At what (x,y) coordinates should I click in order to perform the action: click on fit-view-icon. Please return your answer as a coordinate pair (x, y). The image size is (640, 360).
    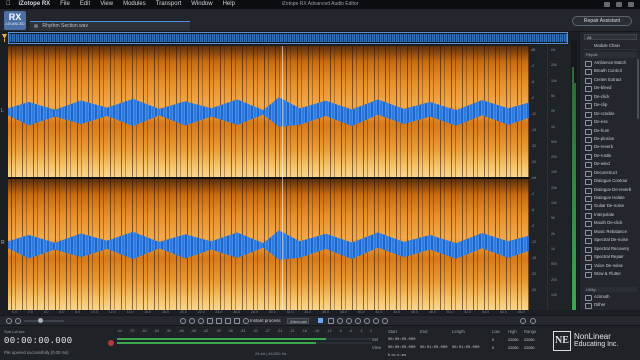
    Looking at the image, I should click on (385, 321).